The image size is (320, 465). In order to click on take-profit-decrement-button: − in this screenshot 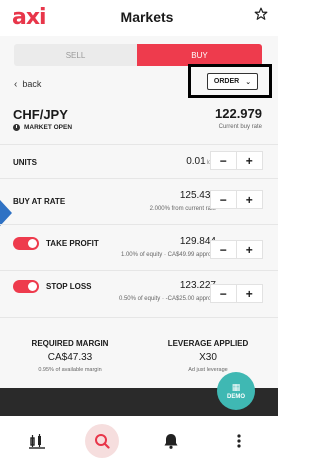, I will do `click(224, 249)`.